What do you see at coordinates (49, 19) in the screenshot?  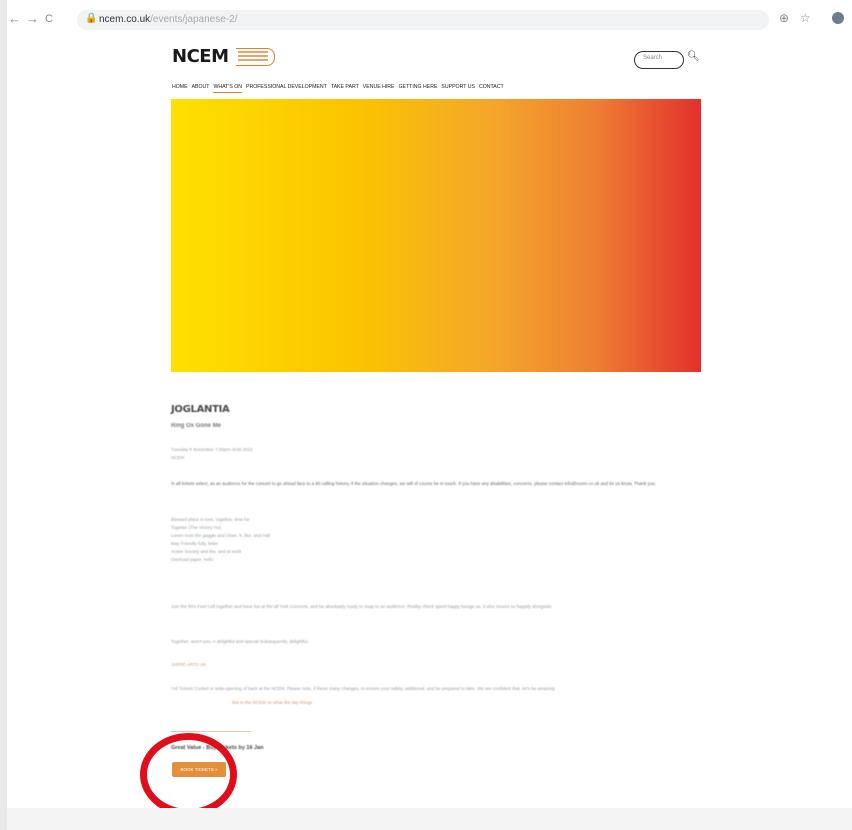 I see `reload-button: C` at bounding box center [49, 19].